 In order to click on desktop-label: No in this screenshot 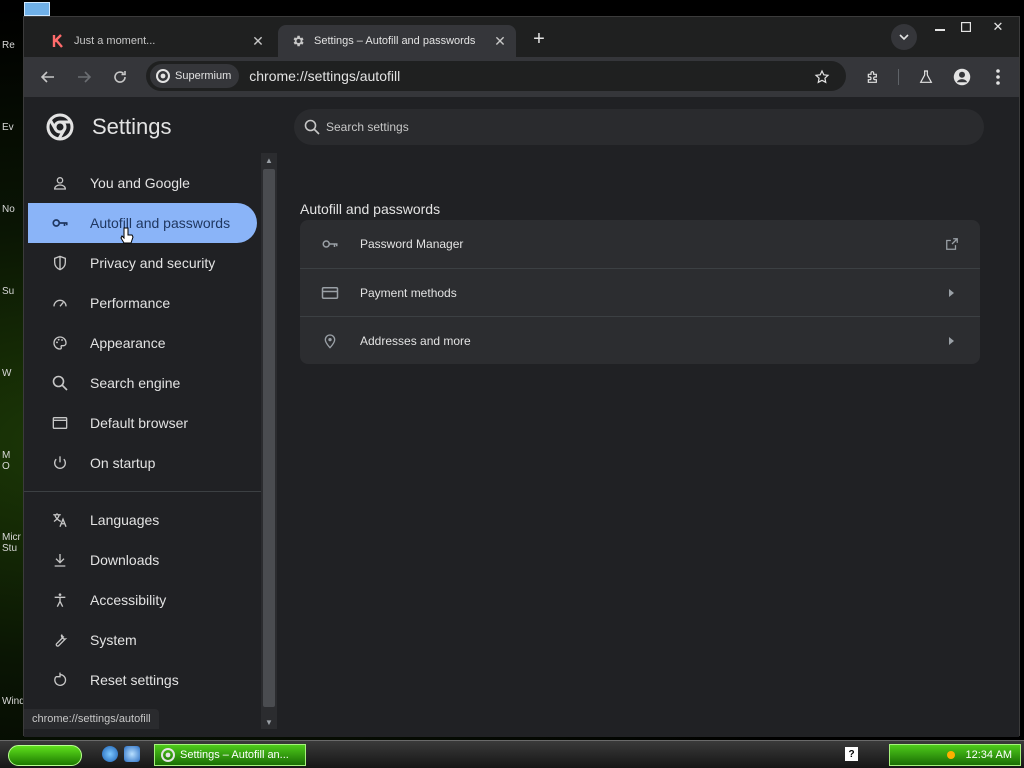, I will do `click(13, 209)`.